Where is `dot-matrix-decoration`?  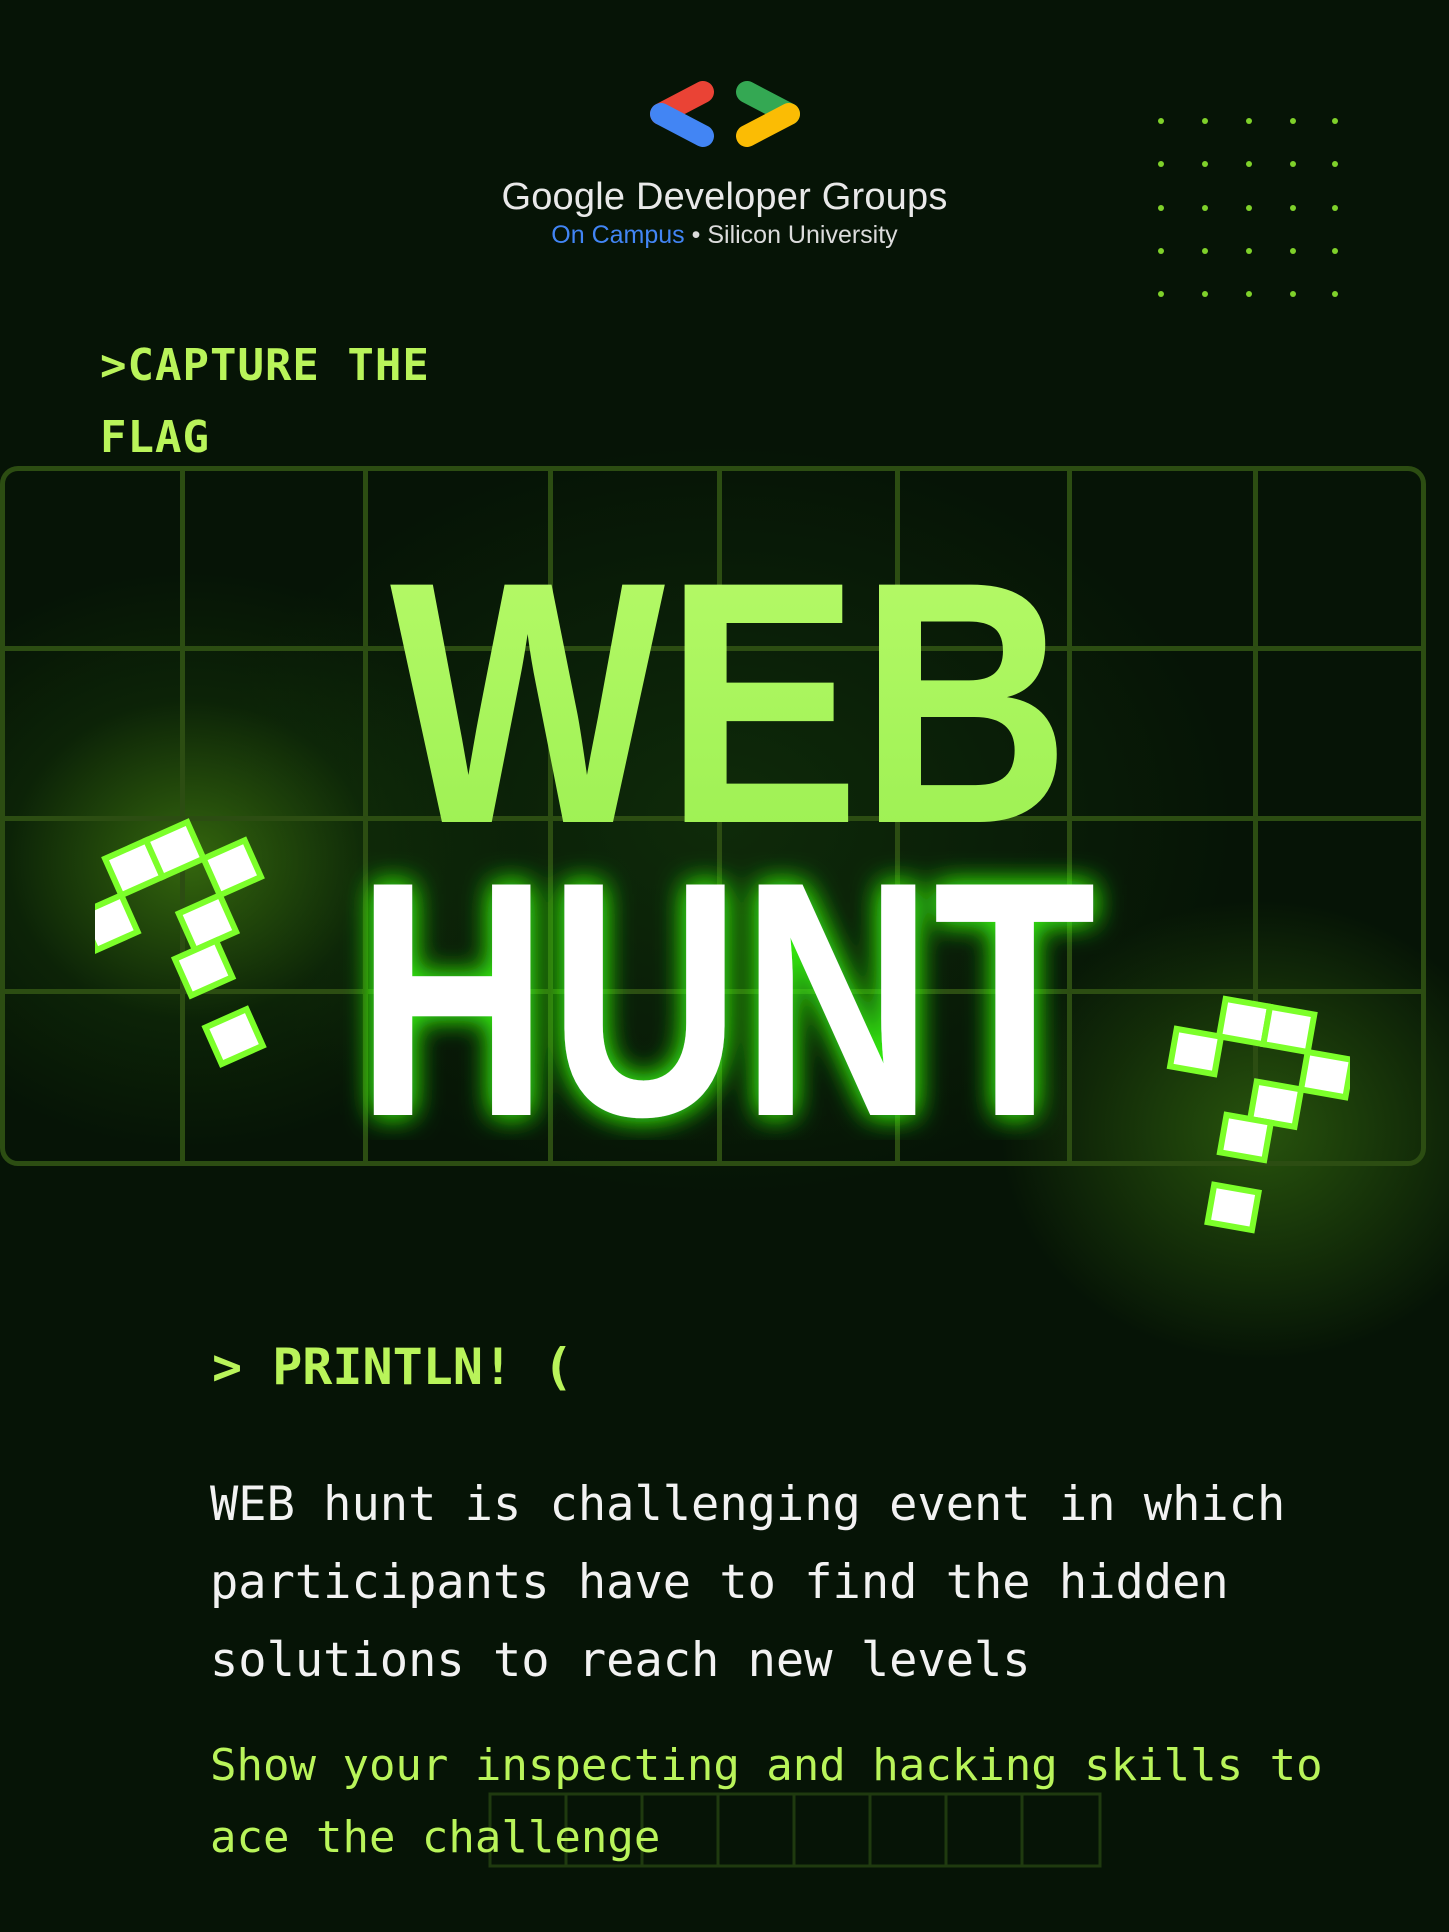
dot-matrix-decoration is located at coordinates (1248, 207).